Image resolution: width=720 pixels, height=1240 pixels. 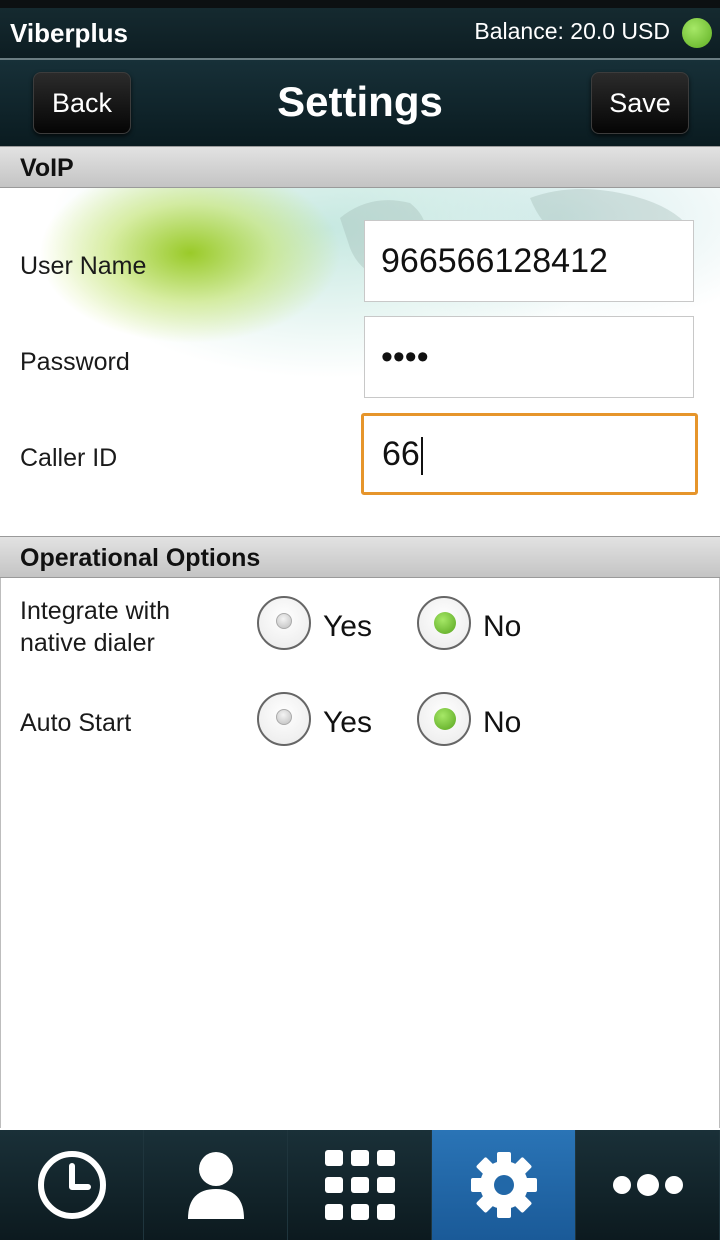 I want to click on auto-start-yes-radio, so click(x=284, y=719).